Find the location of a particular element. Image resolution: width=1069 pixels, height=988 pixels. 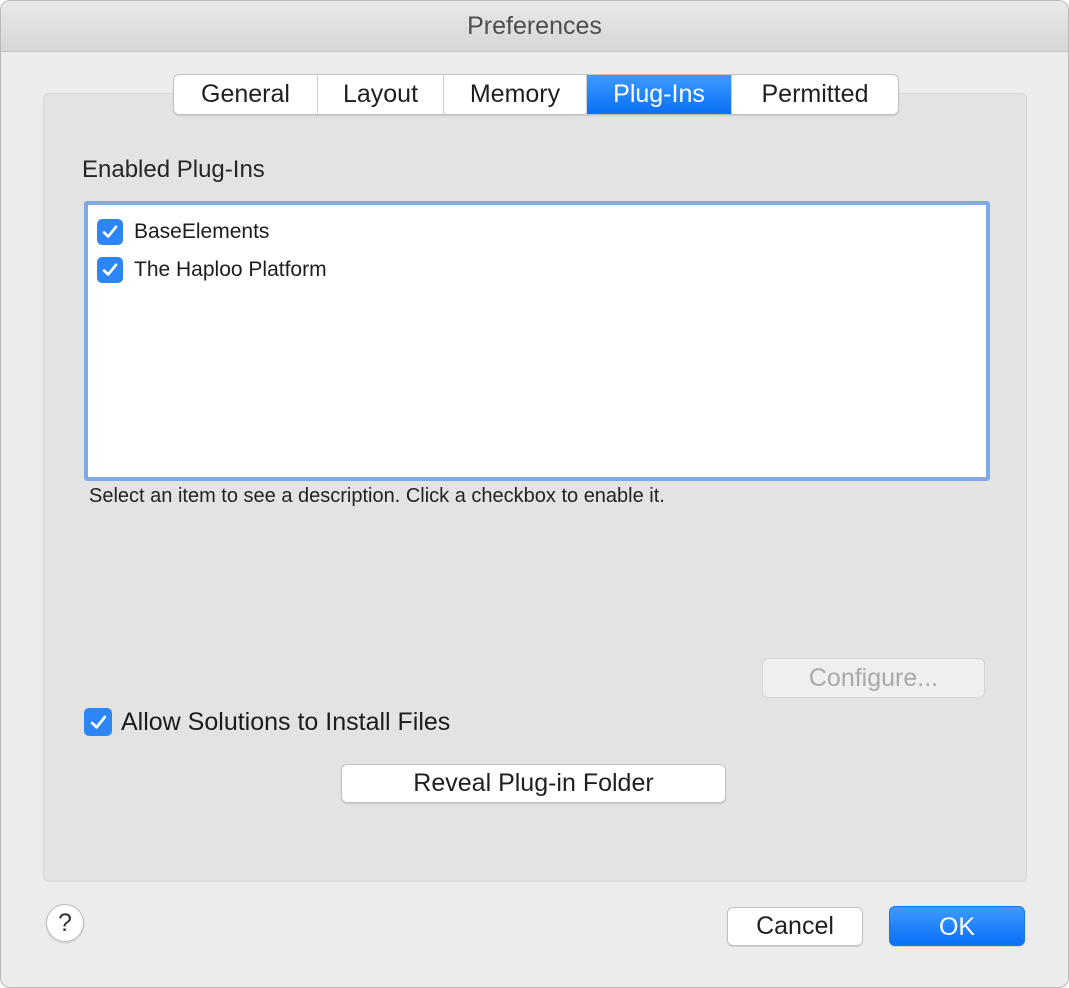

plugin-label: BaseElements is located at coordinates (202, 231).